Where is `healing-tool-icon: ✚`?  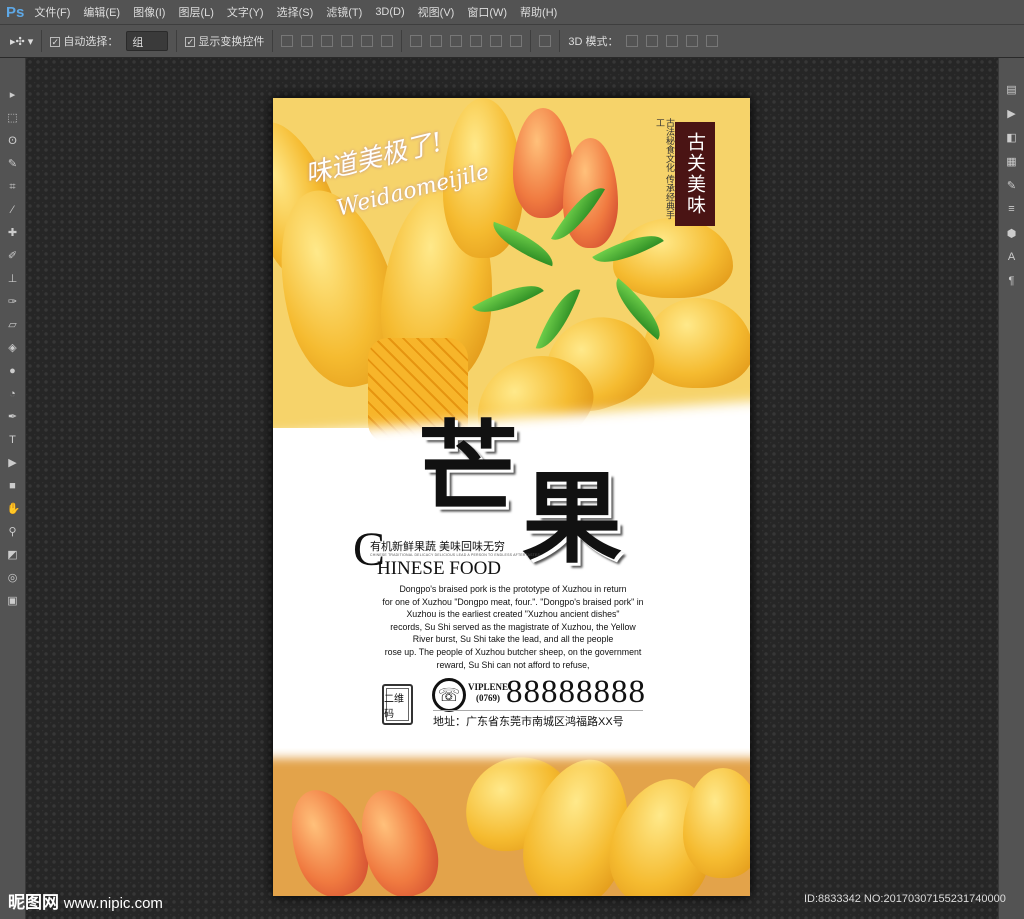 healing-tool-icon: ✚ is located at coordinates (13, 233).